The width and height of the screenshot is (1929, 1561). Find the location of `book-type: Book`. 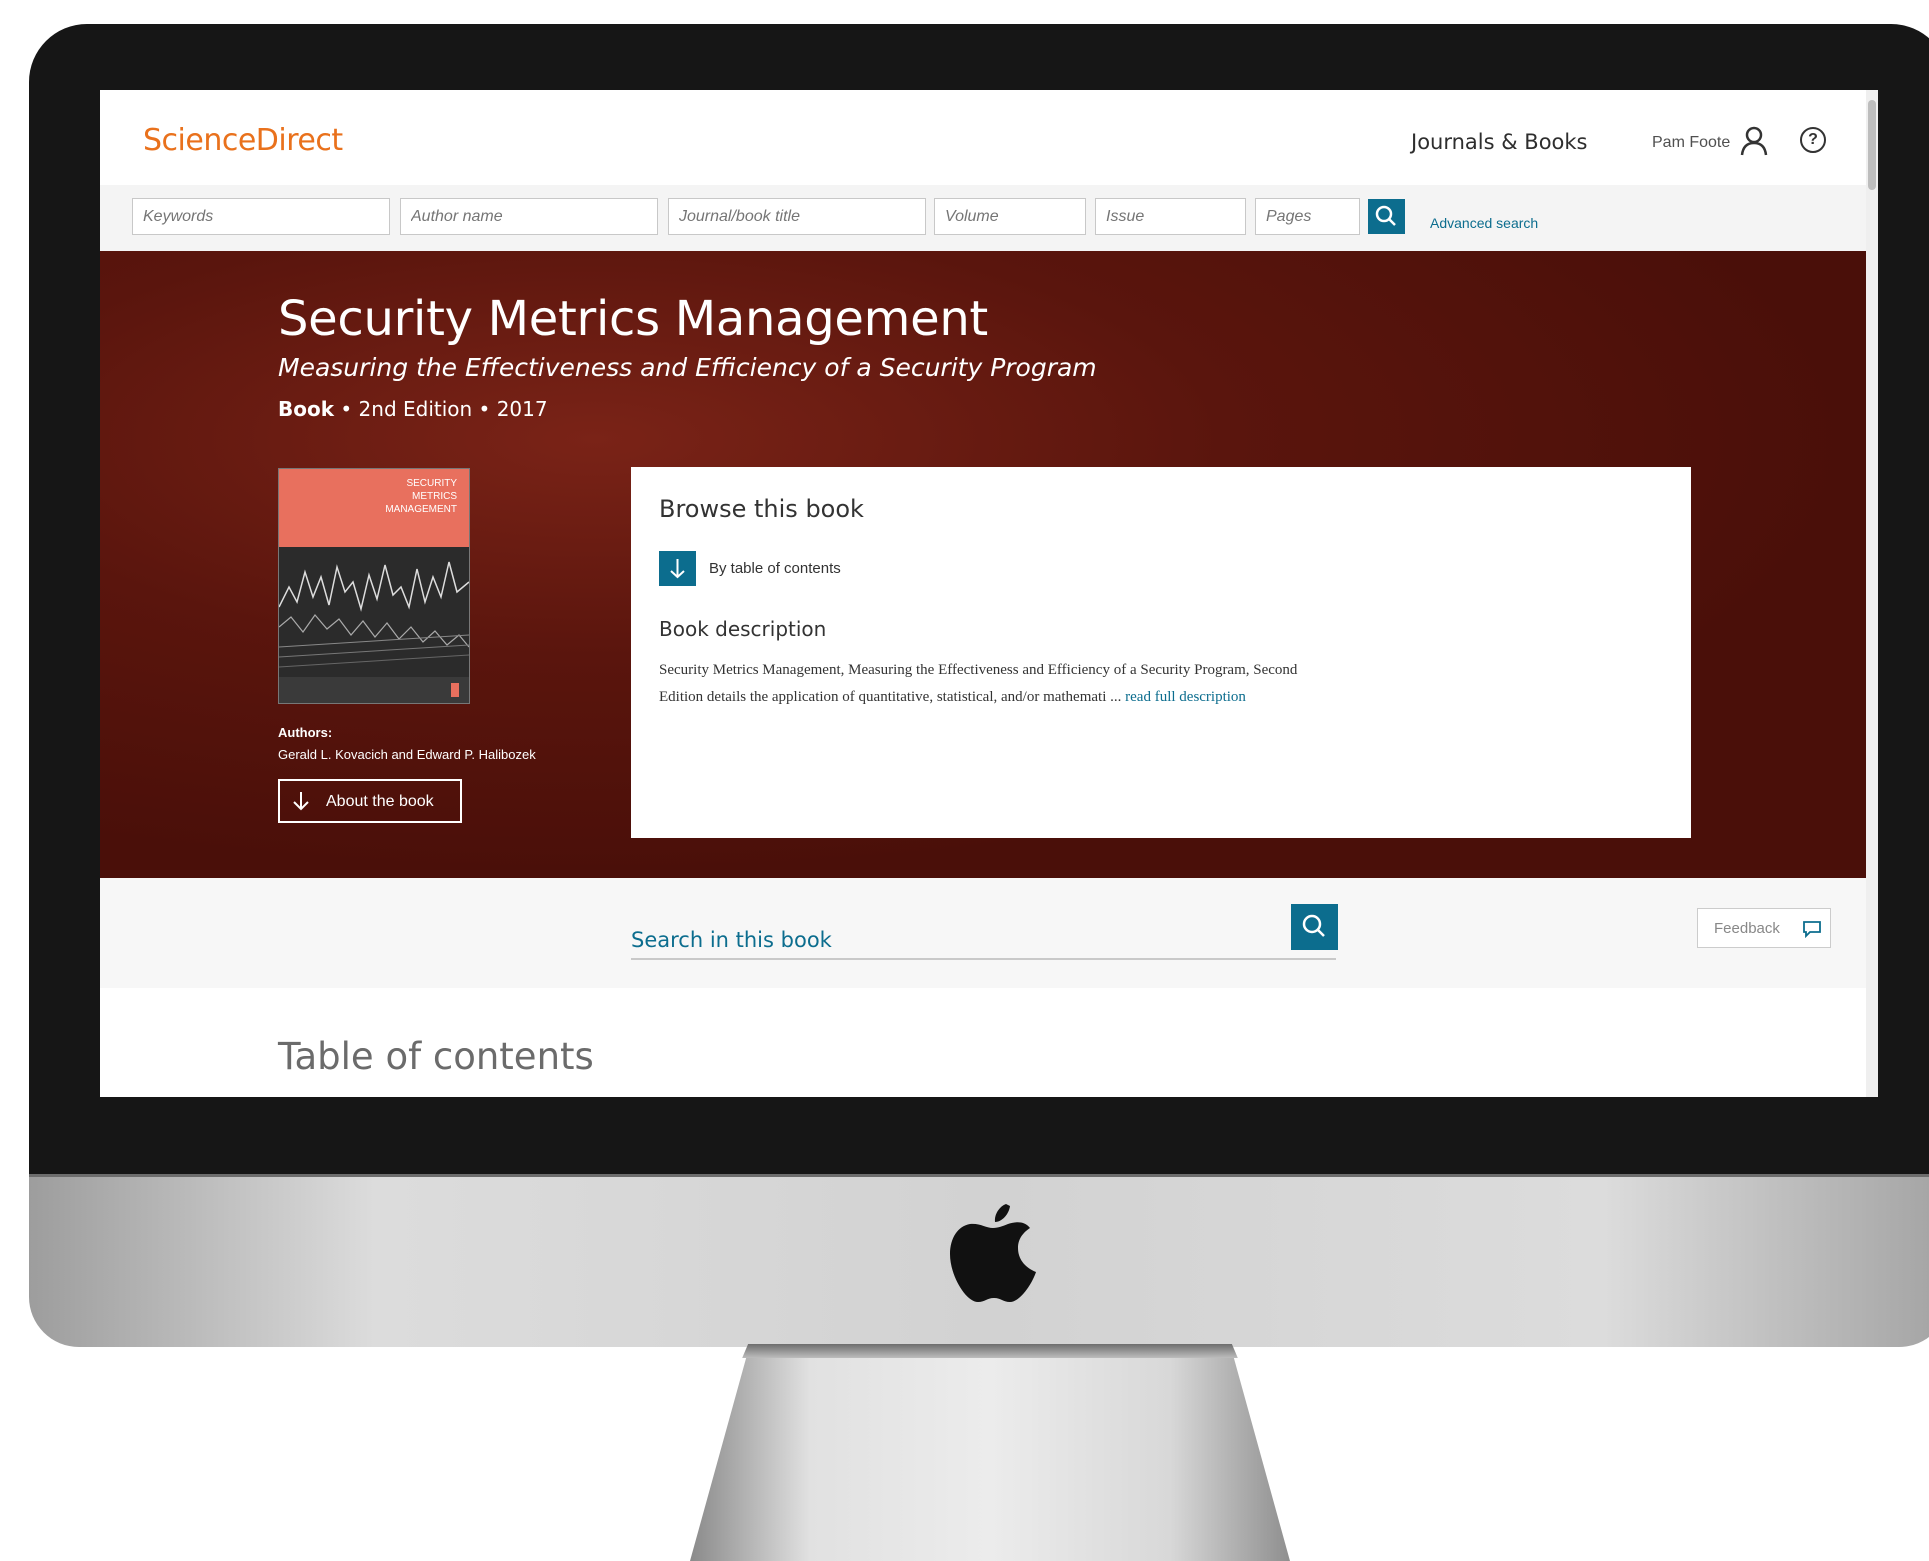

book-type: Book is located at coordinates (306, 409).